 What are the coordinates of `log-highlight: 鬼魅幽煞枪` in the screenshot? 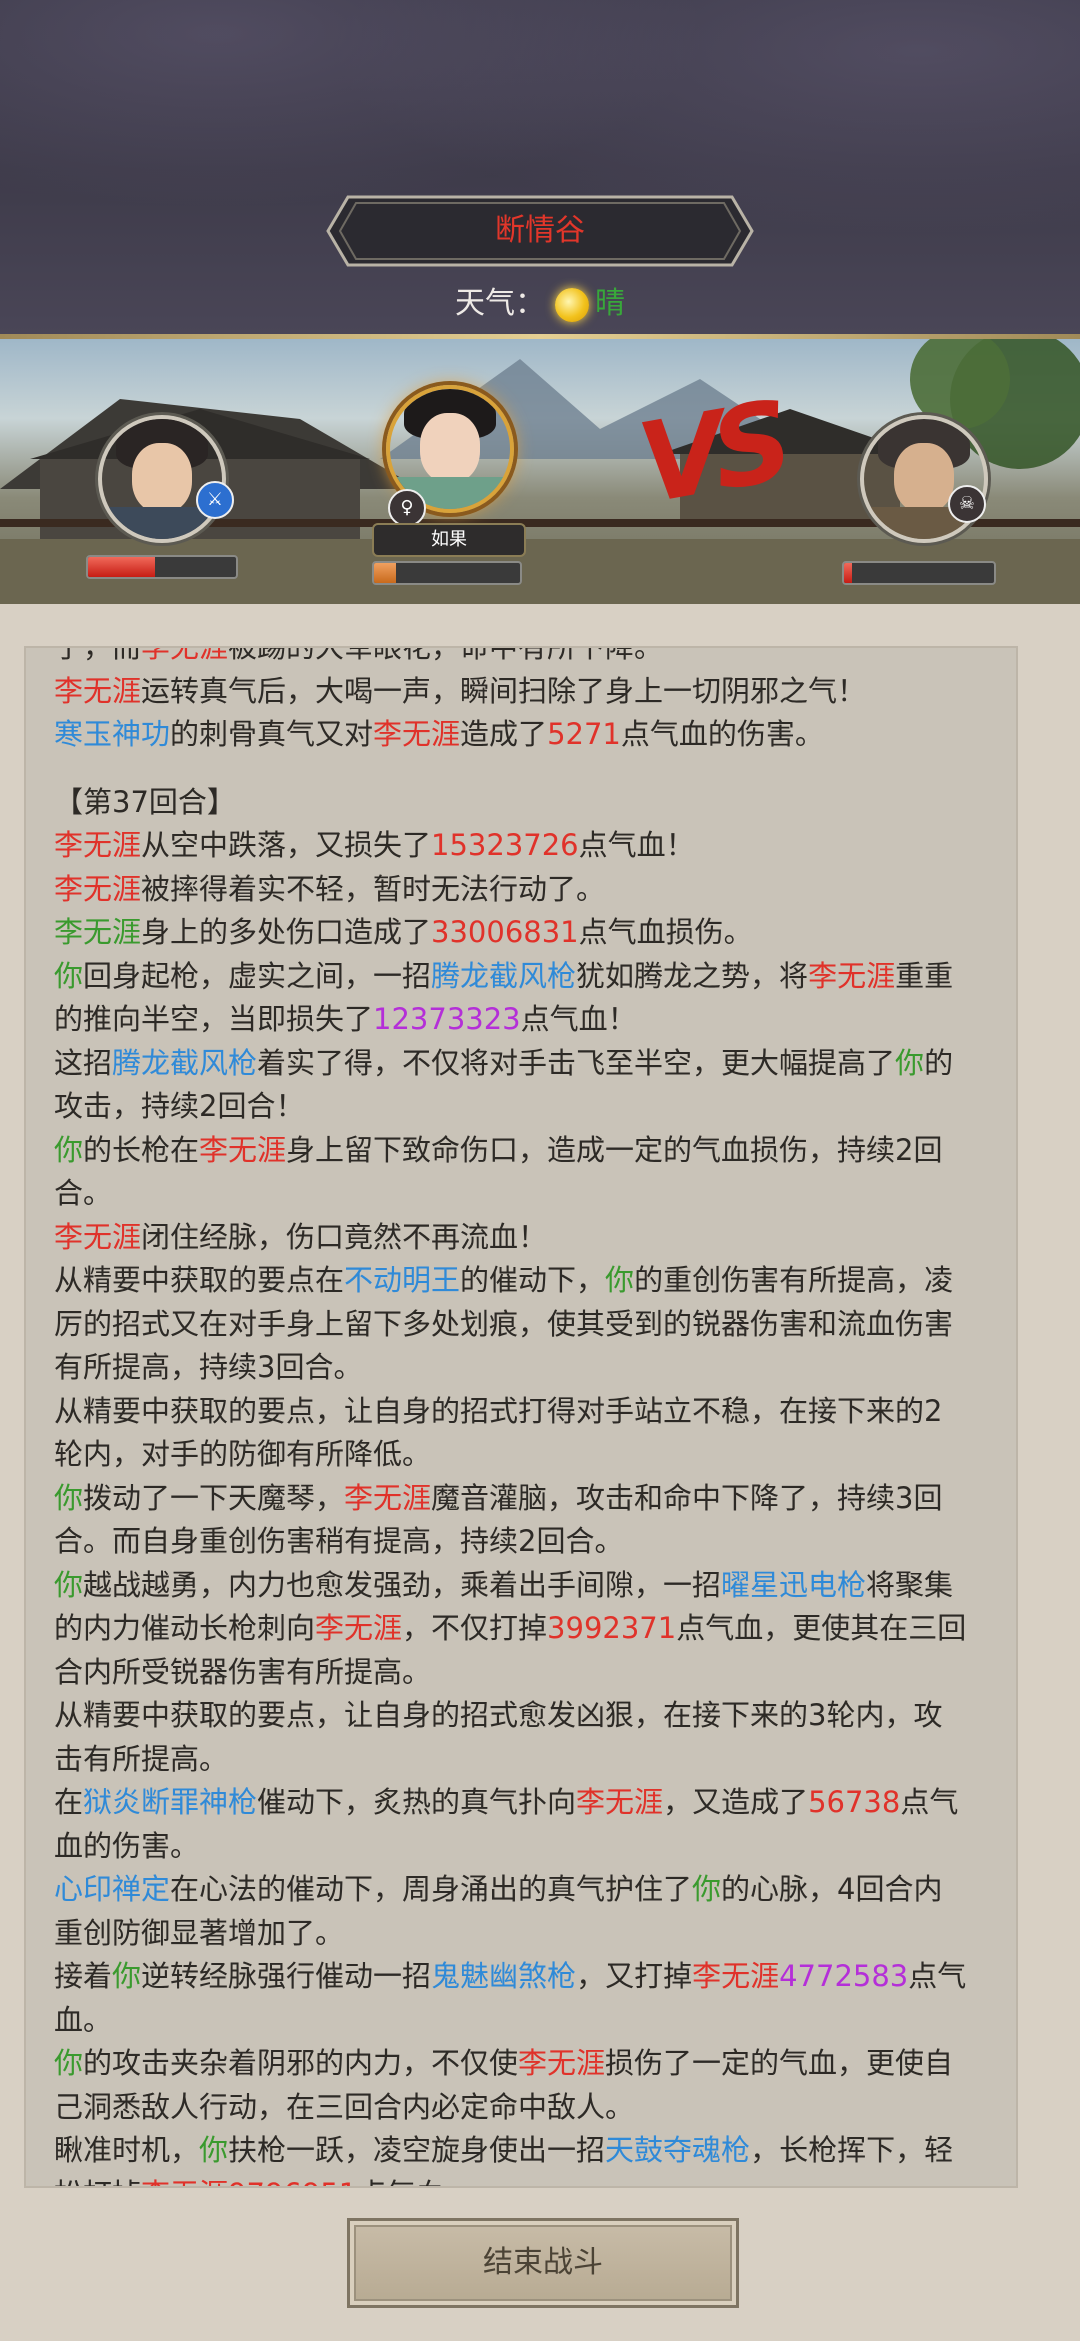 It's located at (504, 1976).